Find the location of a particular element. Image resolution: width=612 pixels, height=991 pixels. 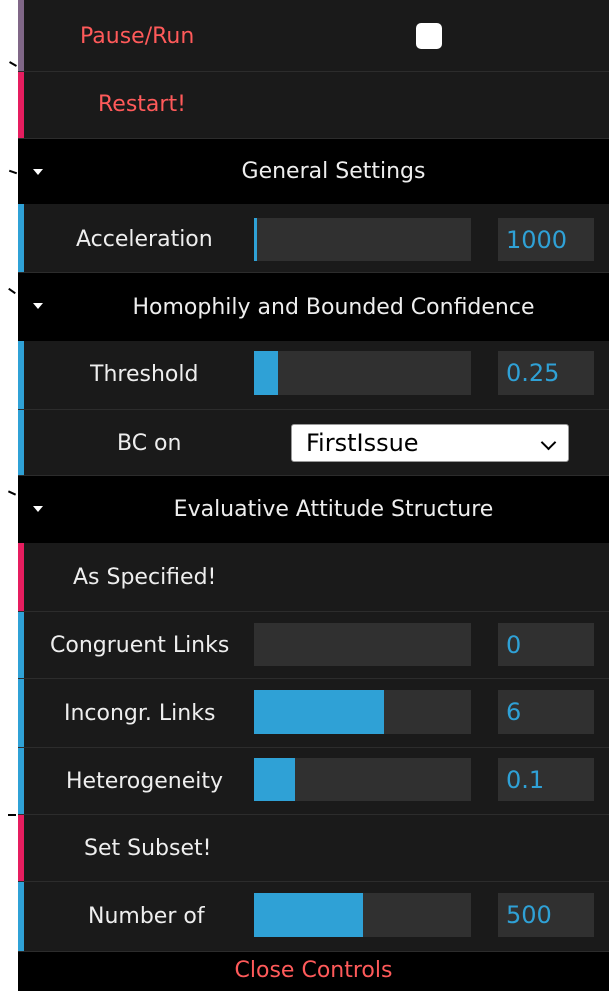

as-specified-button: As Specified! is located at coordinates (313, 577).